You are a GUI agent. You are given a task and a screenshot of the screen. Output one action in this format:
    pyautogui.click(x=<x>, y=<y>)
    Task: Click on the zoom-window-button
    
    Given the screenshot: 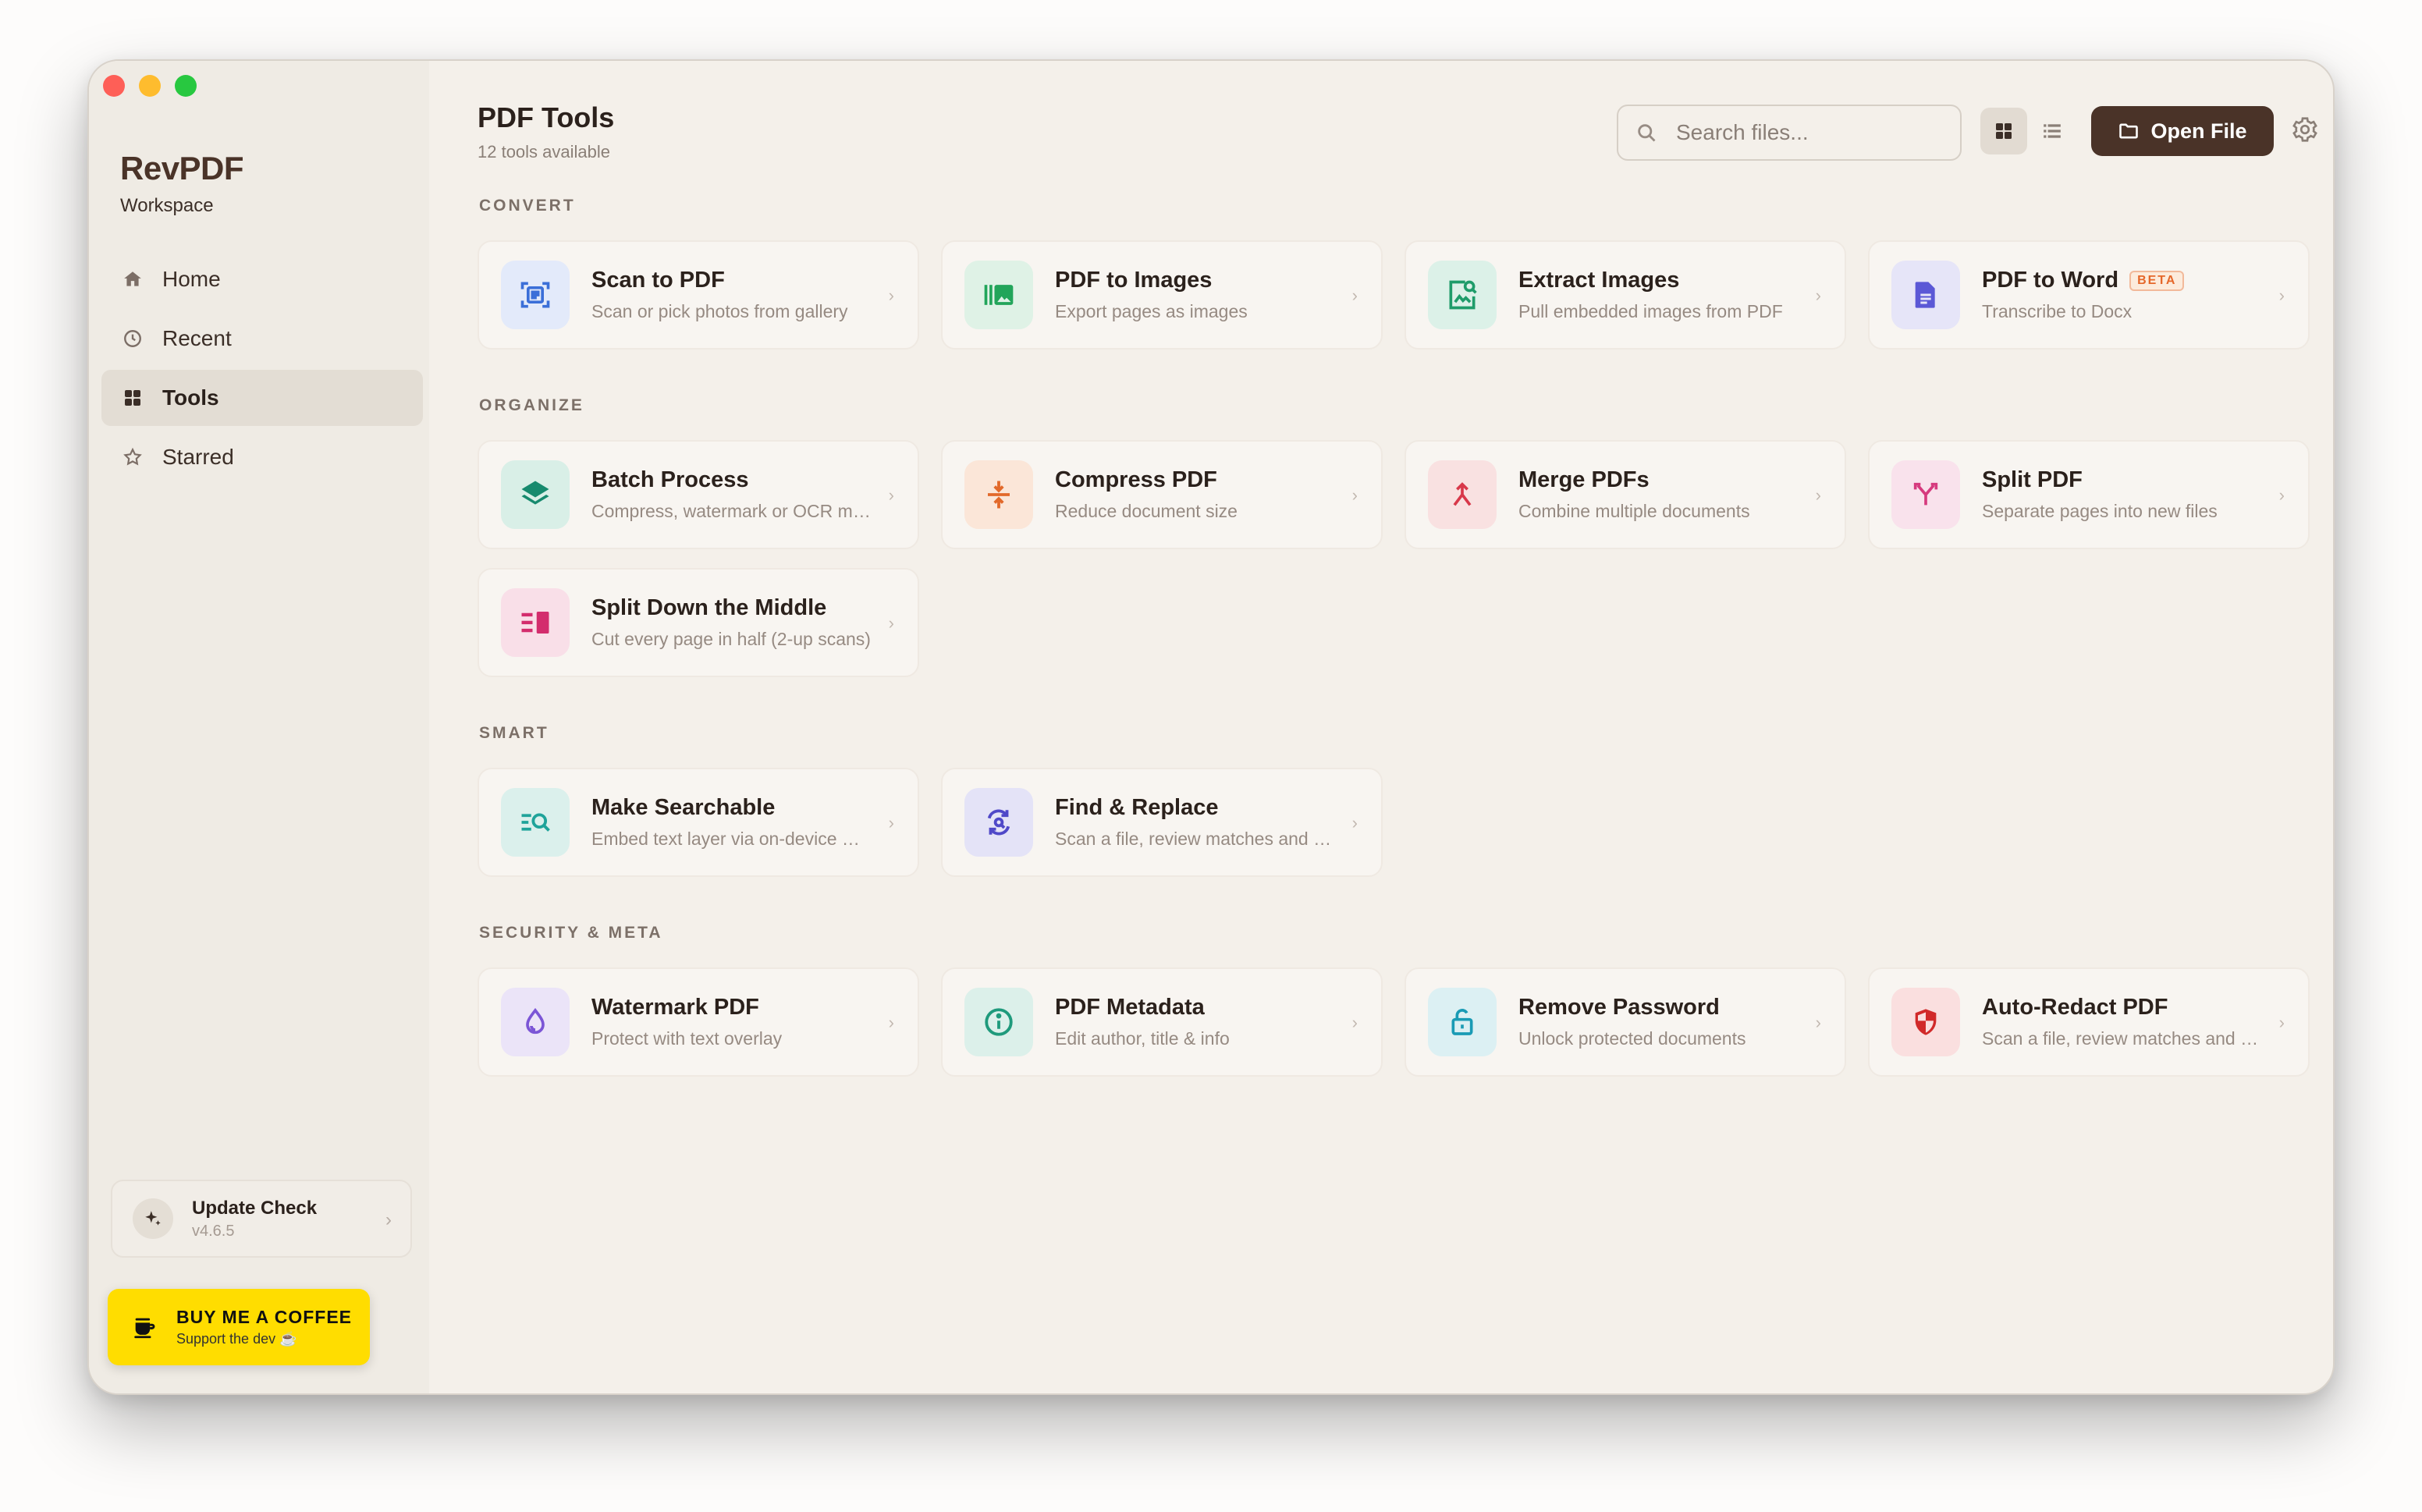 What is the action you would take?
    pyautogui.click(x=186, y=86)
    